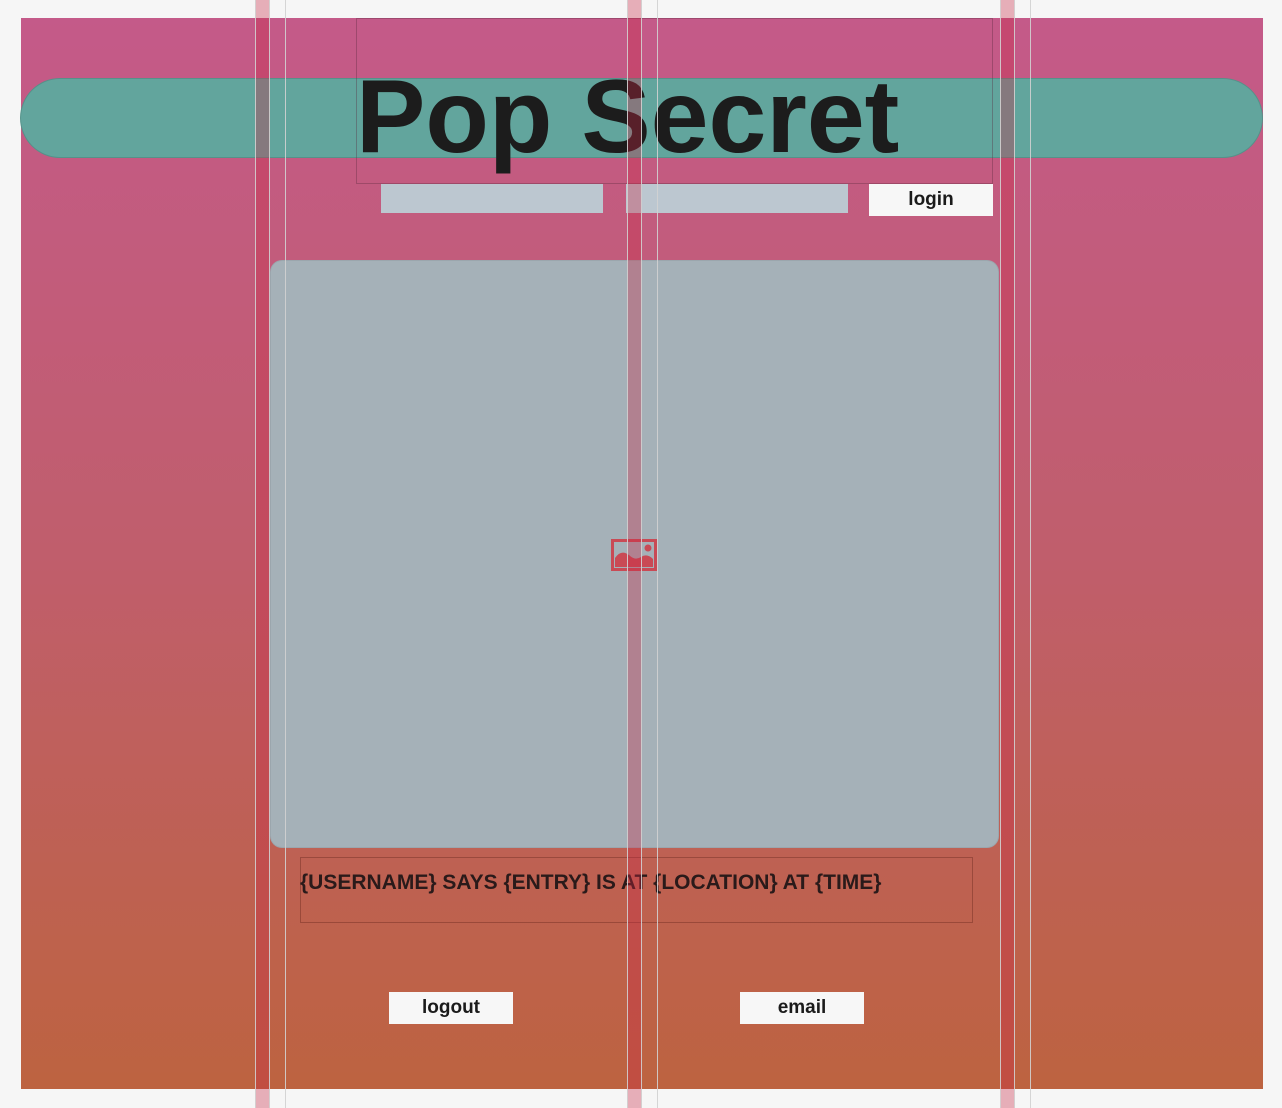 The width and height of the screenshot is (1282, 1108). Describe the element at coordinates (802, 1008) in the screenshot. I see `email-button: email` at that location.